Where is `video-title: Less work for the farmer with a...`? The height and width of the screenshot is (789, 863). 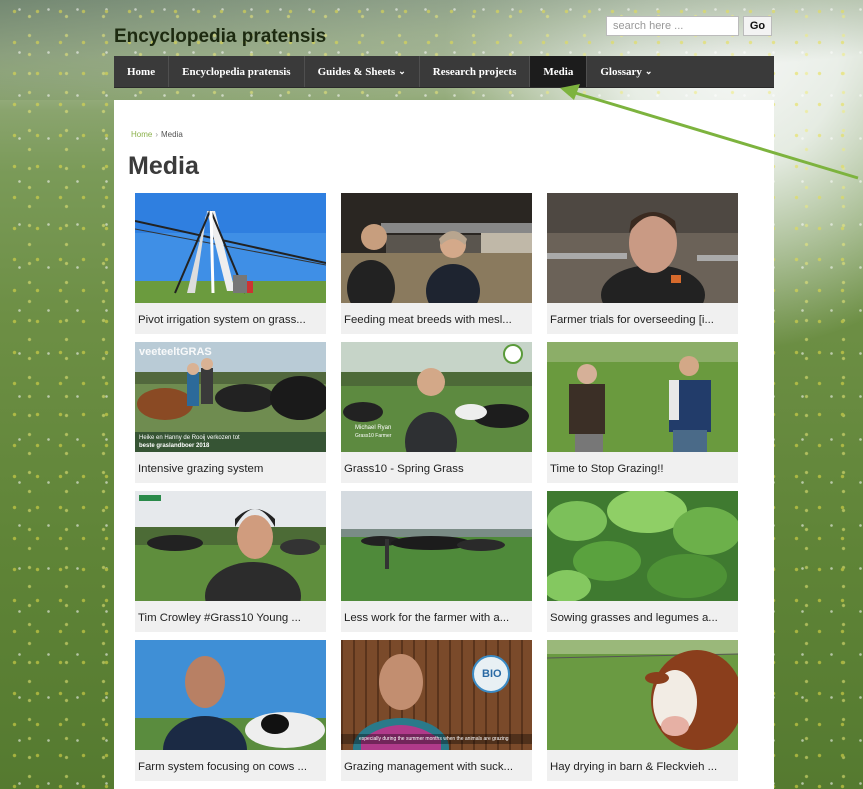 video-title: Less work for the farmer with a... is located at coordinates (437, 618).